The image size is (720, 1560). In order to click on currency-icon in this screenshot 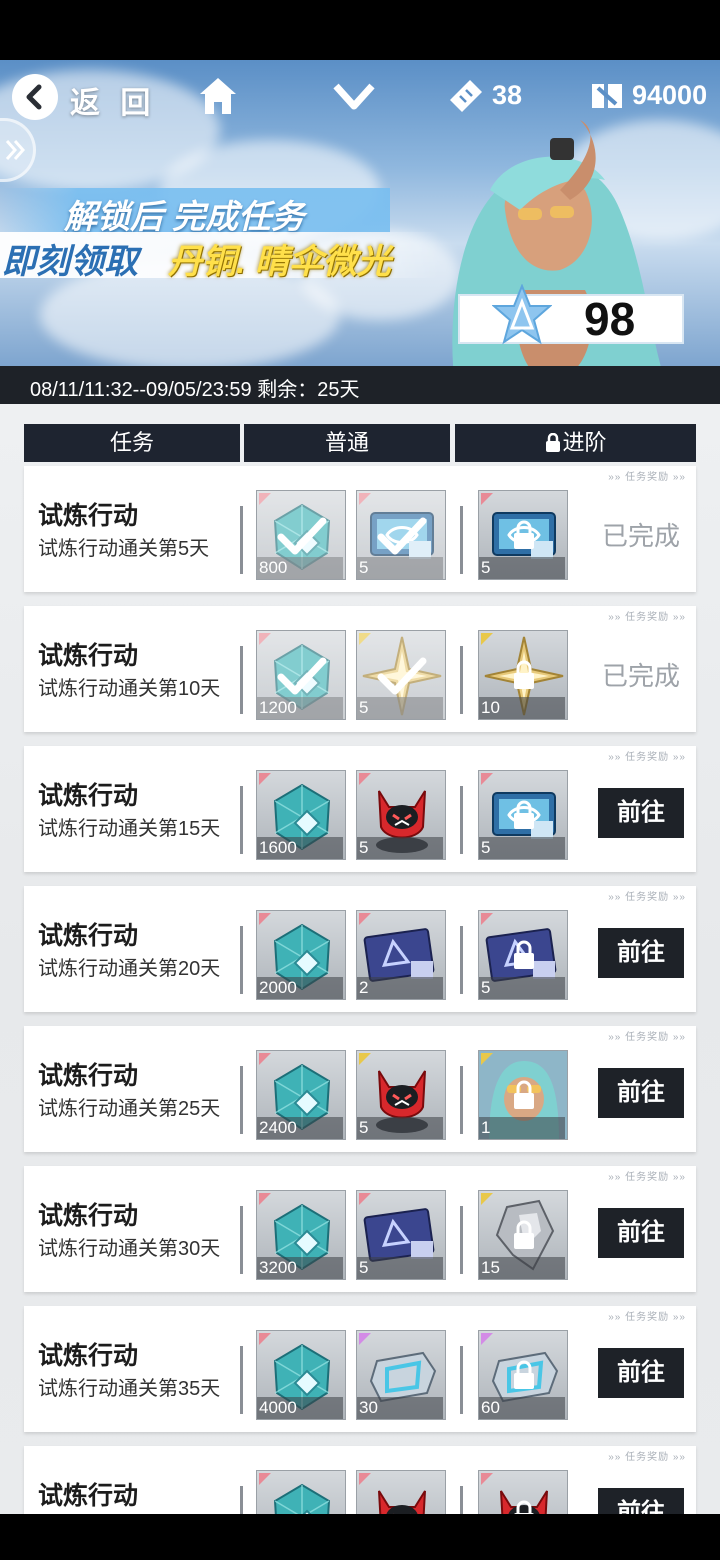, I will do `click(607, 96)`.